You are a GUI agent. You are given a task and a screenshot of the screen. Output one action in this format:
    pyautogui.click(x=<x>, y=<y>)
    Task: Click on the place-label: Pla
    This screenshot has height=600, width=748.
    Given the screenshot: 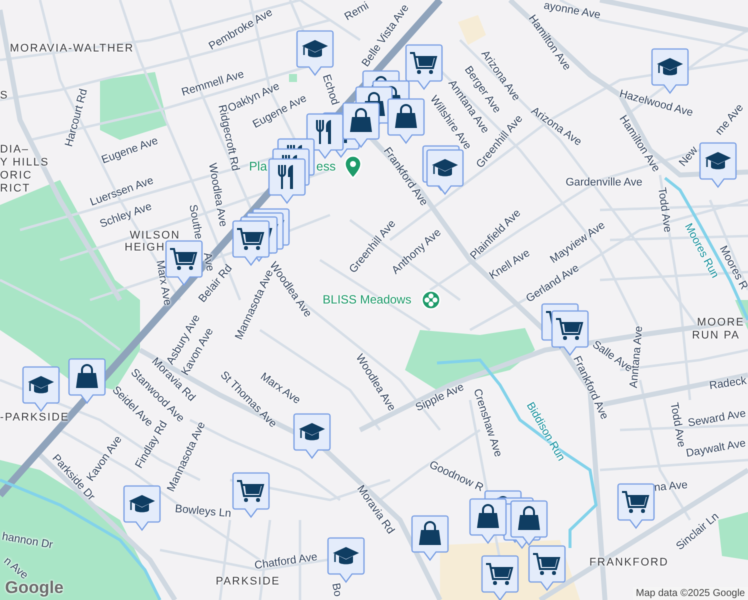 What is the action you would take?
    pyautogui.click(x=258, y=167)
    